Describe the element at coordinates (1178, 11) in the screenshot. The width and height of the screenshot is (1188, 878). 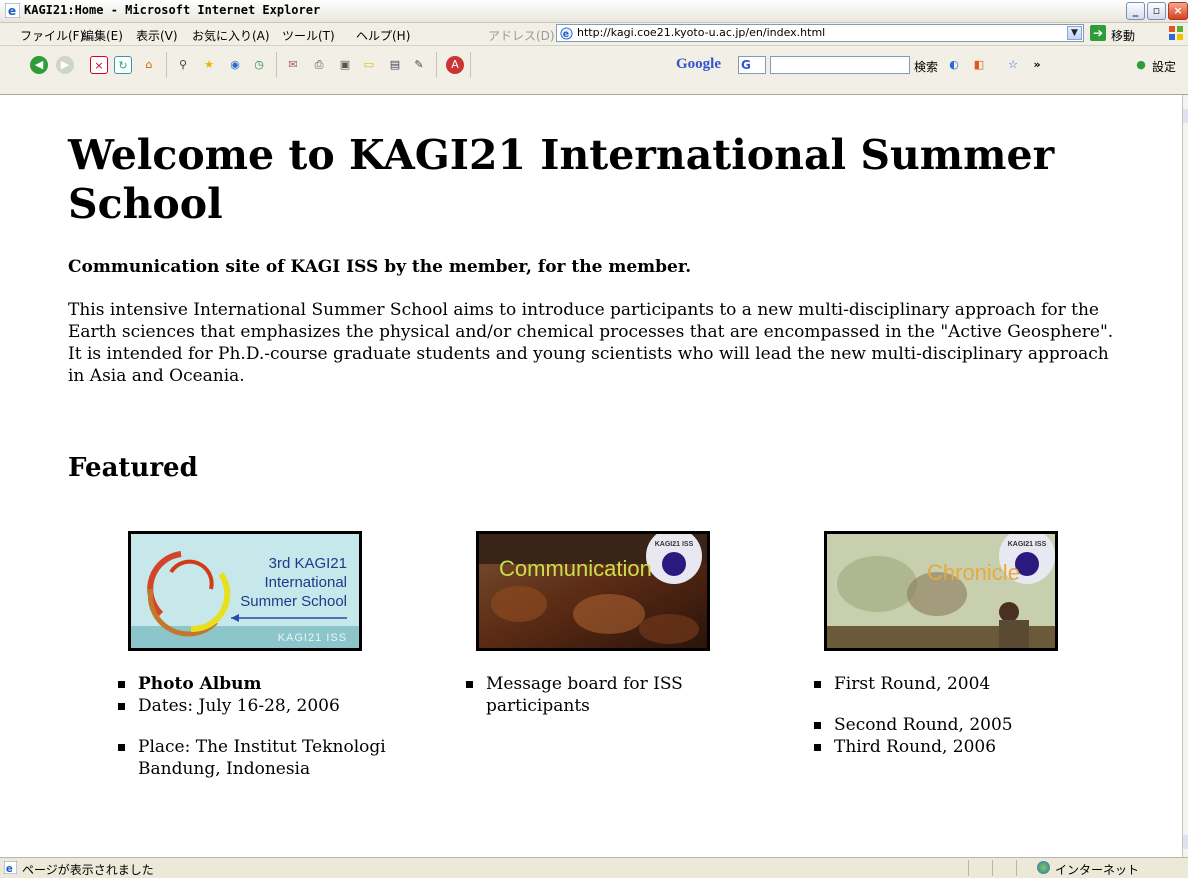
I see `close-button: ×` at that location.